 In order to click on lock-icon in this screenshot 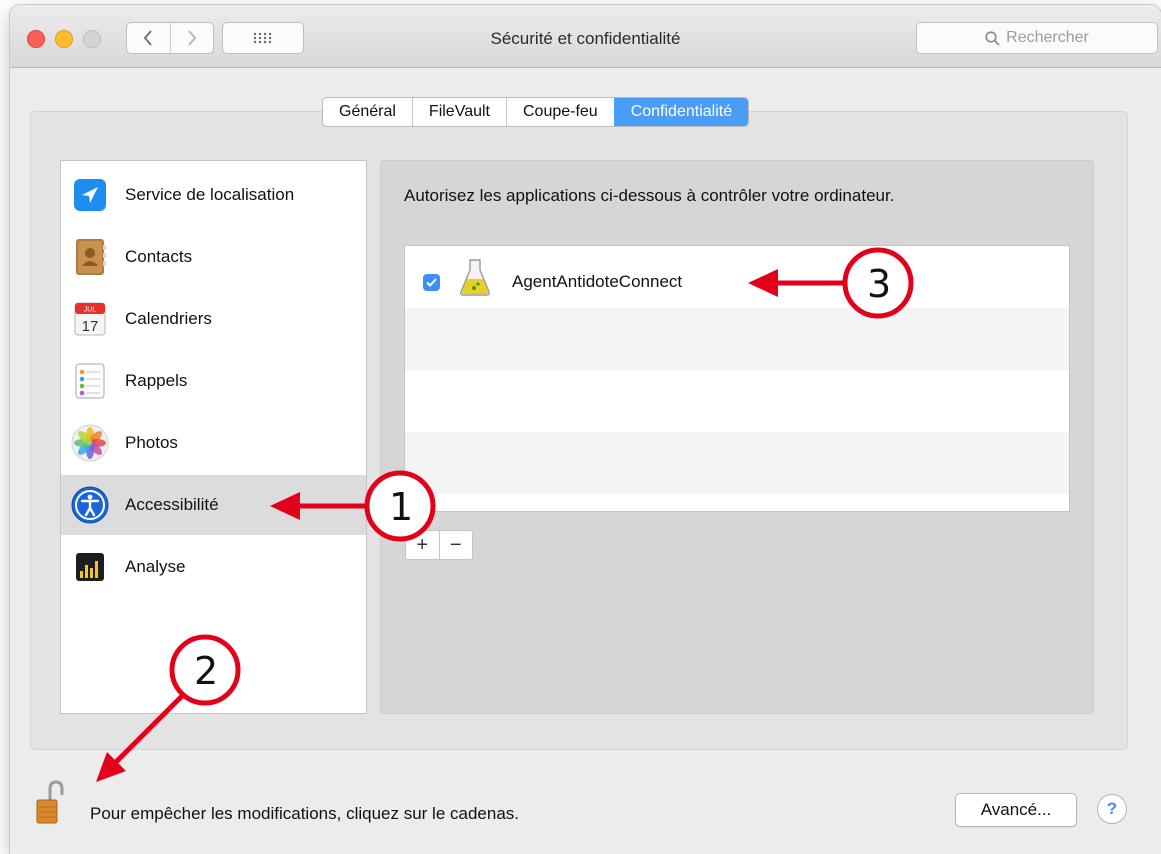, I will do `click(50, 802)`.